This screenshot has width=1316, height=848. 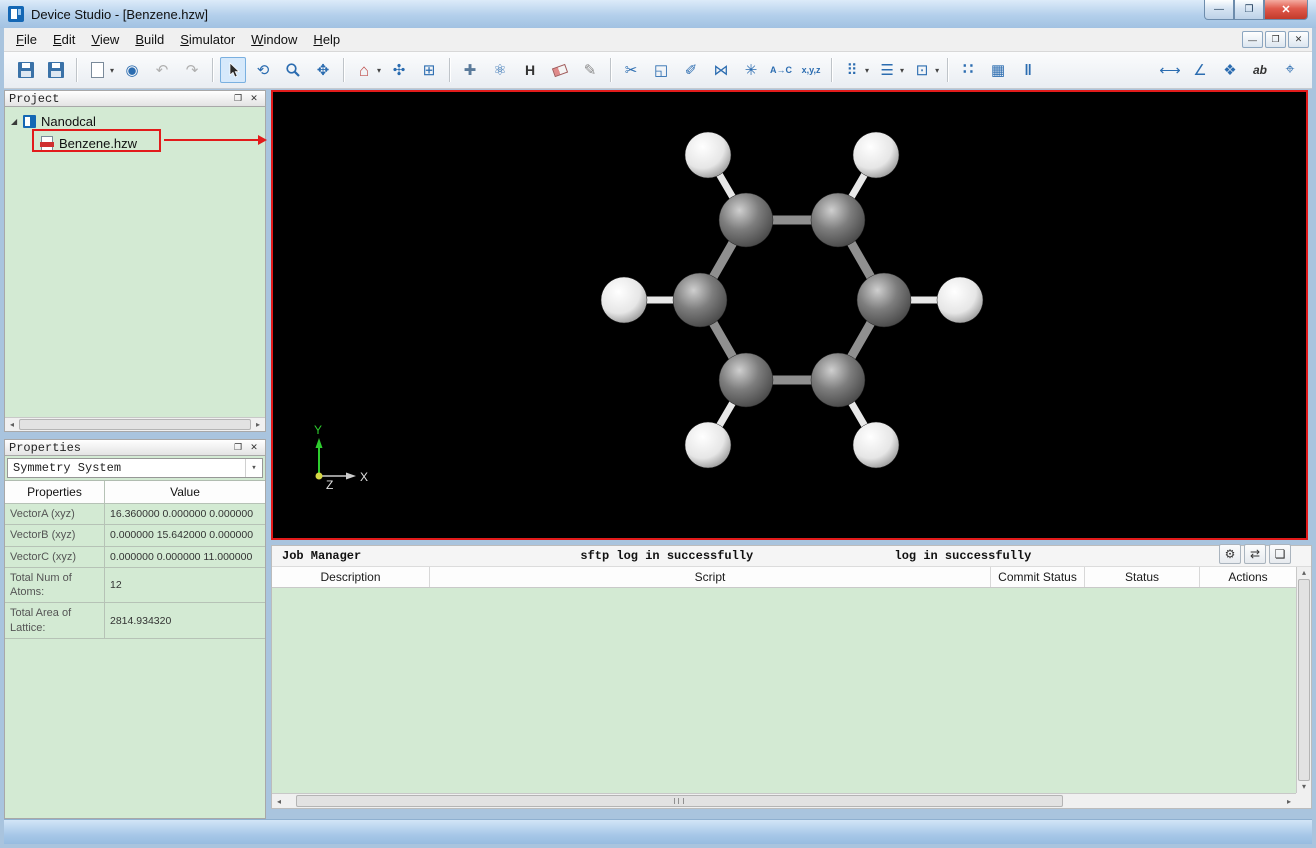 I want to click on login-status-message: log in successfully, so click(x=963, y=556).